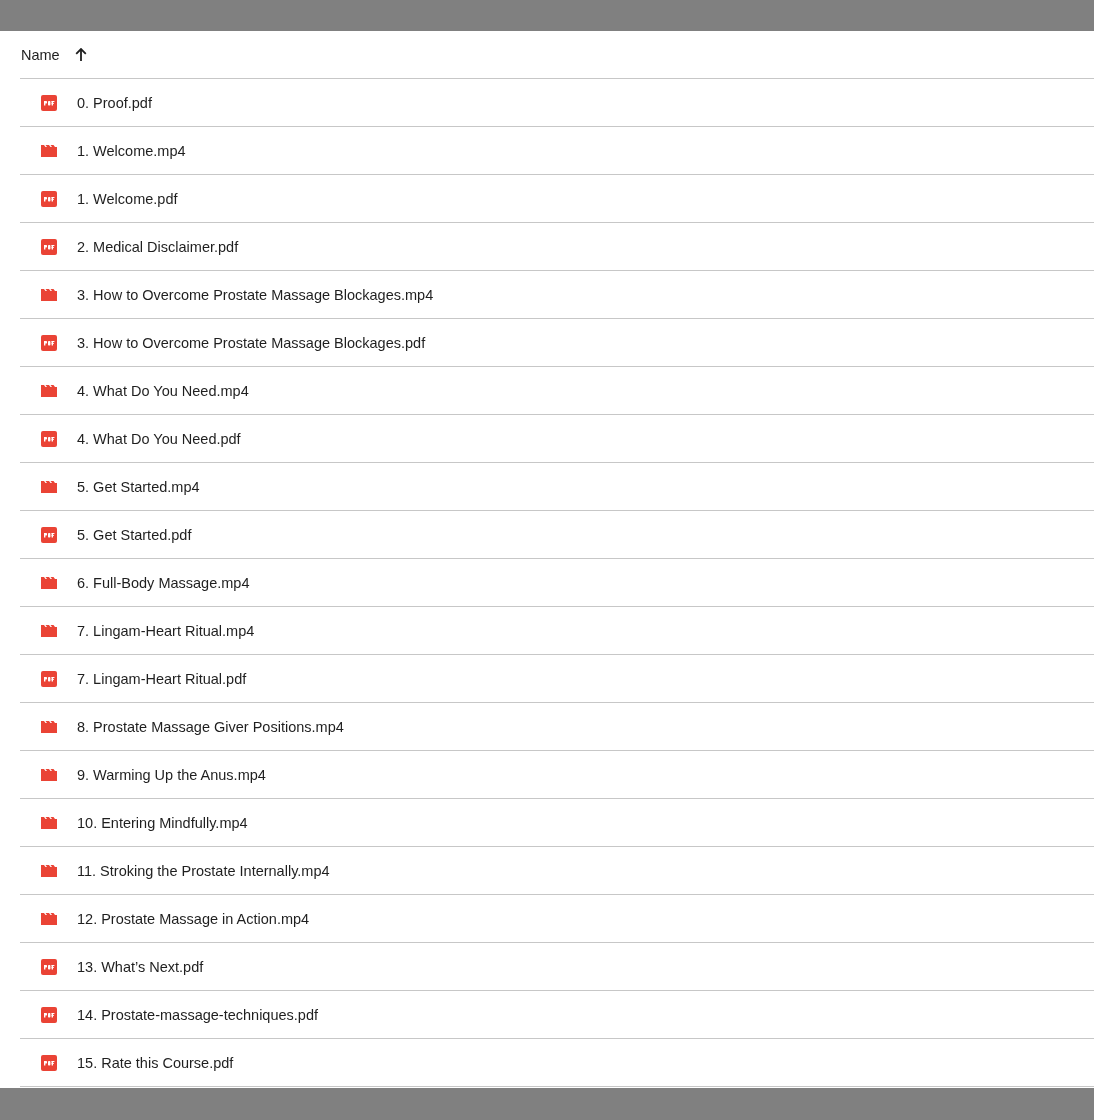 Image resolution: width=1094 pixels, height=1120 pixels. I want to click on file-name: 15. Rate this Course.pdf, so click(155, 1062).